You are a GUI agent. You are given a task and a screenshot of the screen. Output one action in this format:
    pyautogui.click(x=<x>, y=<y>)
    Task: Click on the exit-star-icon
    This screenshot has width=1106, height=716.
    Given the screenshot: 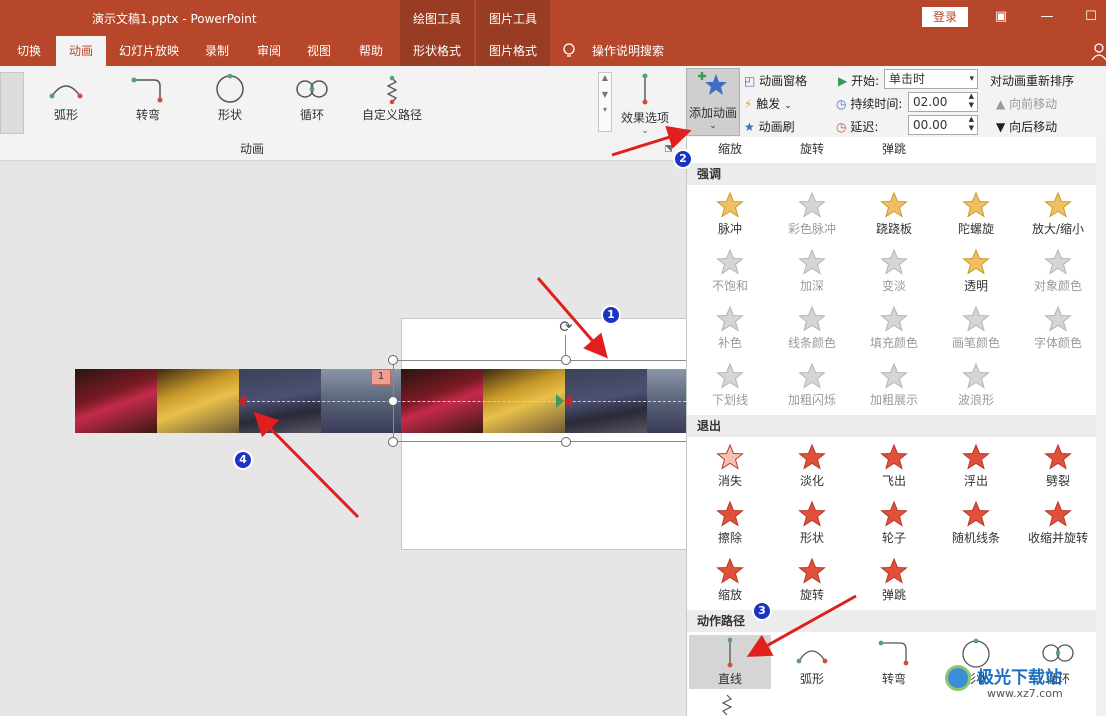 What is the action you would take?
    pyautogui.click(x=894, y=514)
    